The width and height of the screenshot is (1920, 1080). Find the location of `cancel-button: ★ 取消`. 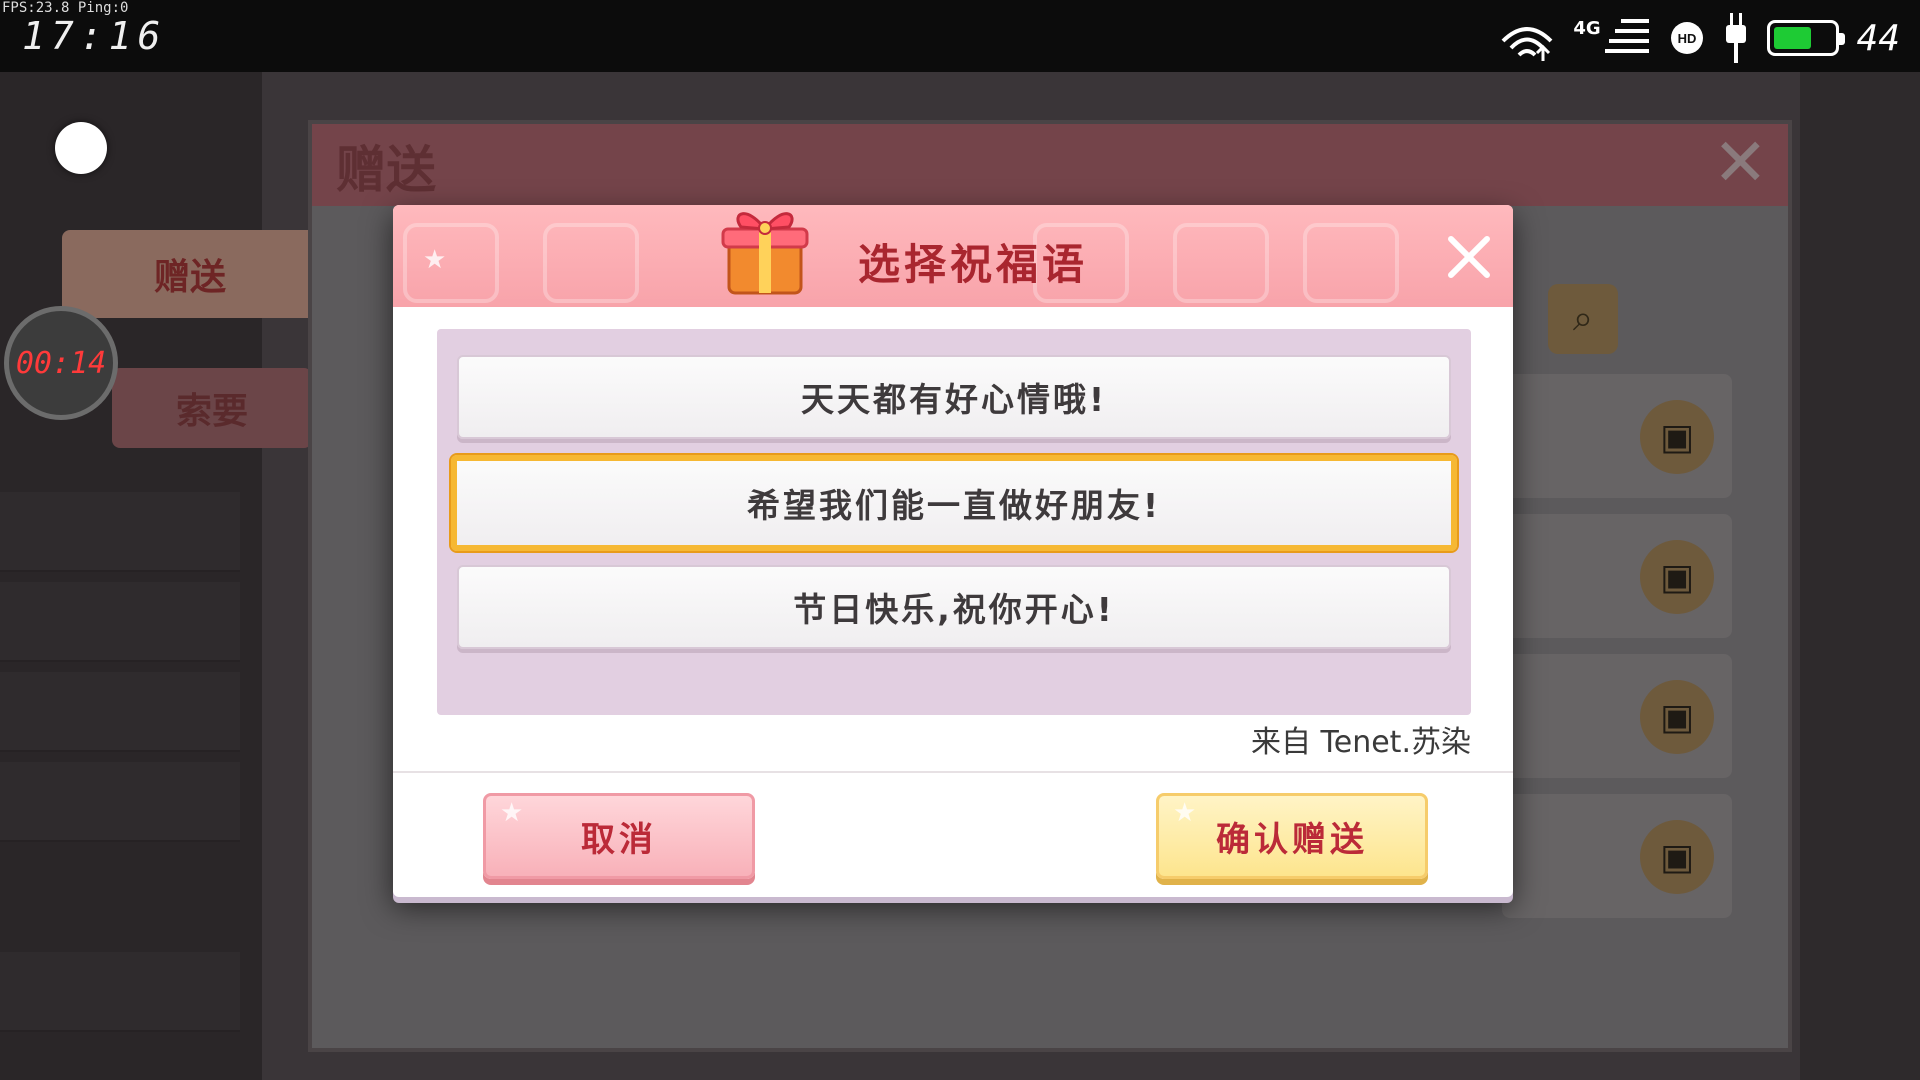

cancel-button: ★ 取消 is located at coordinates (619, 836).